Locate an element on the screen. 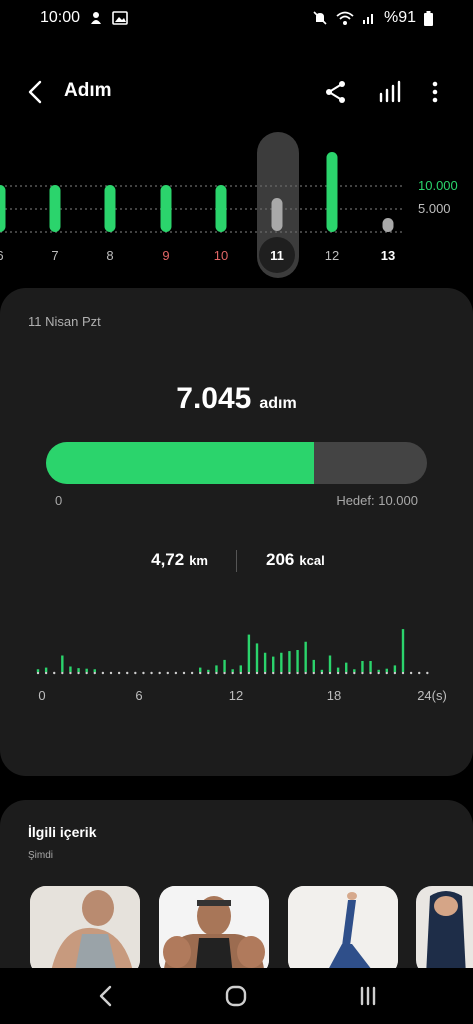 The image size is (473, 1024). back-nav-icon is located at coordinates (106, 996).